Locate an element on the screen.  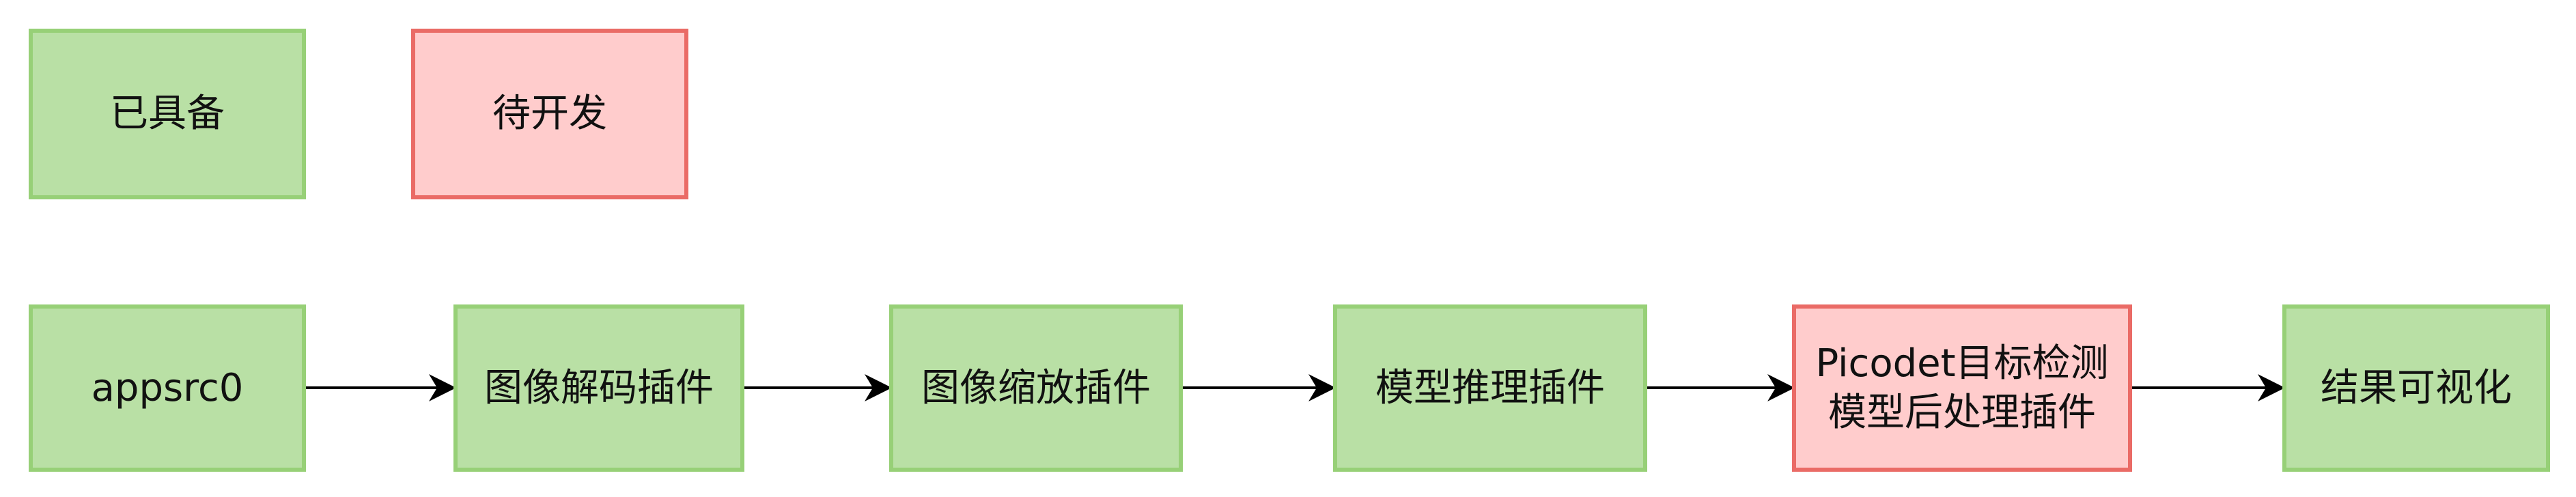
node-result-visualize-label: 结果可视化 is located at coordinates (2416, 387).